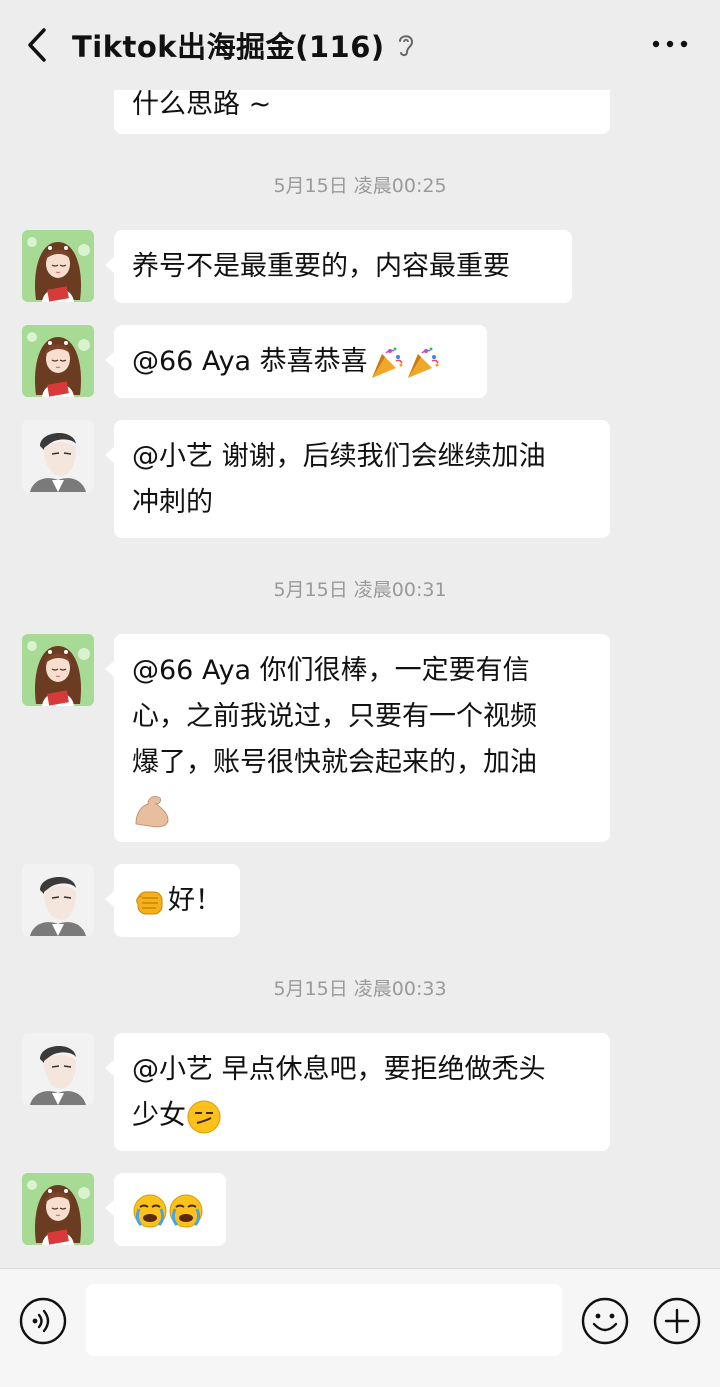 This screenshot has height=1387, width=720. Describe the element at coordinates (152, 810) in the screenshot. I see `flexed-biceps-icon` at that location.